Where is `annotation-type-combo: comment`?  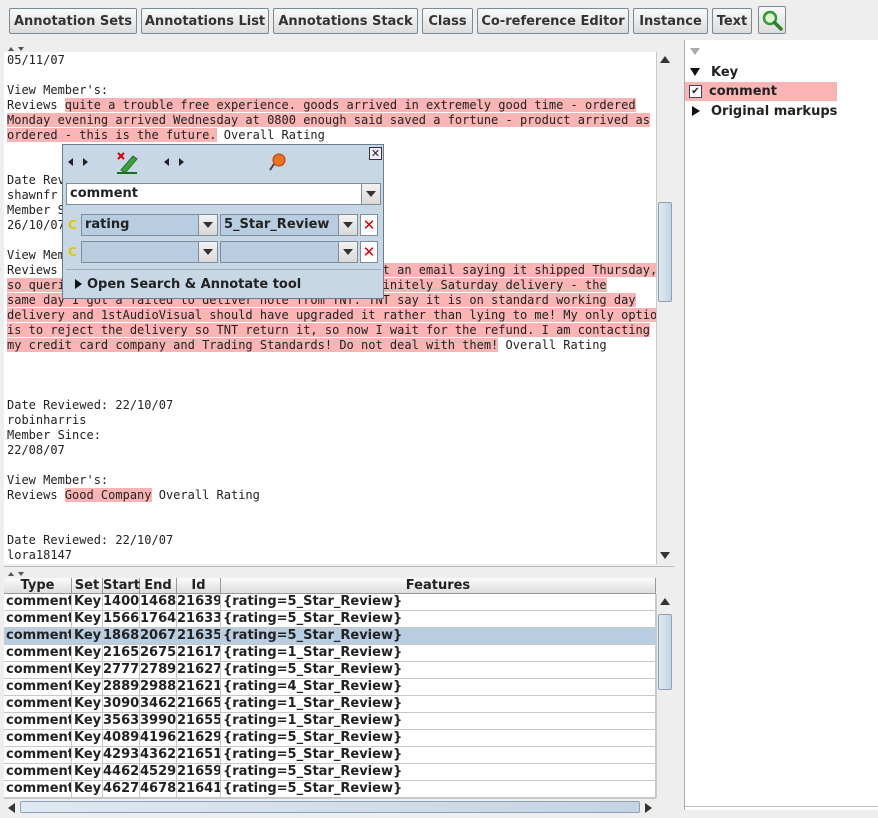
annotation-type-combo: comment is located at coordinates (223, 194).